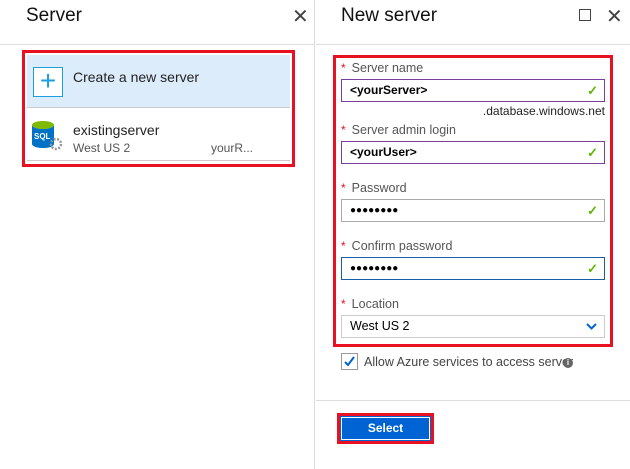 This screenshot has height=469, width=630. Describe the element at coordinates (591, 326) in the screenshot. I see `chevron-down-icon` at that location.